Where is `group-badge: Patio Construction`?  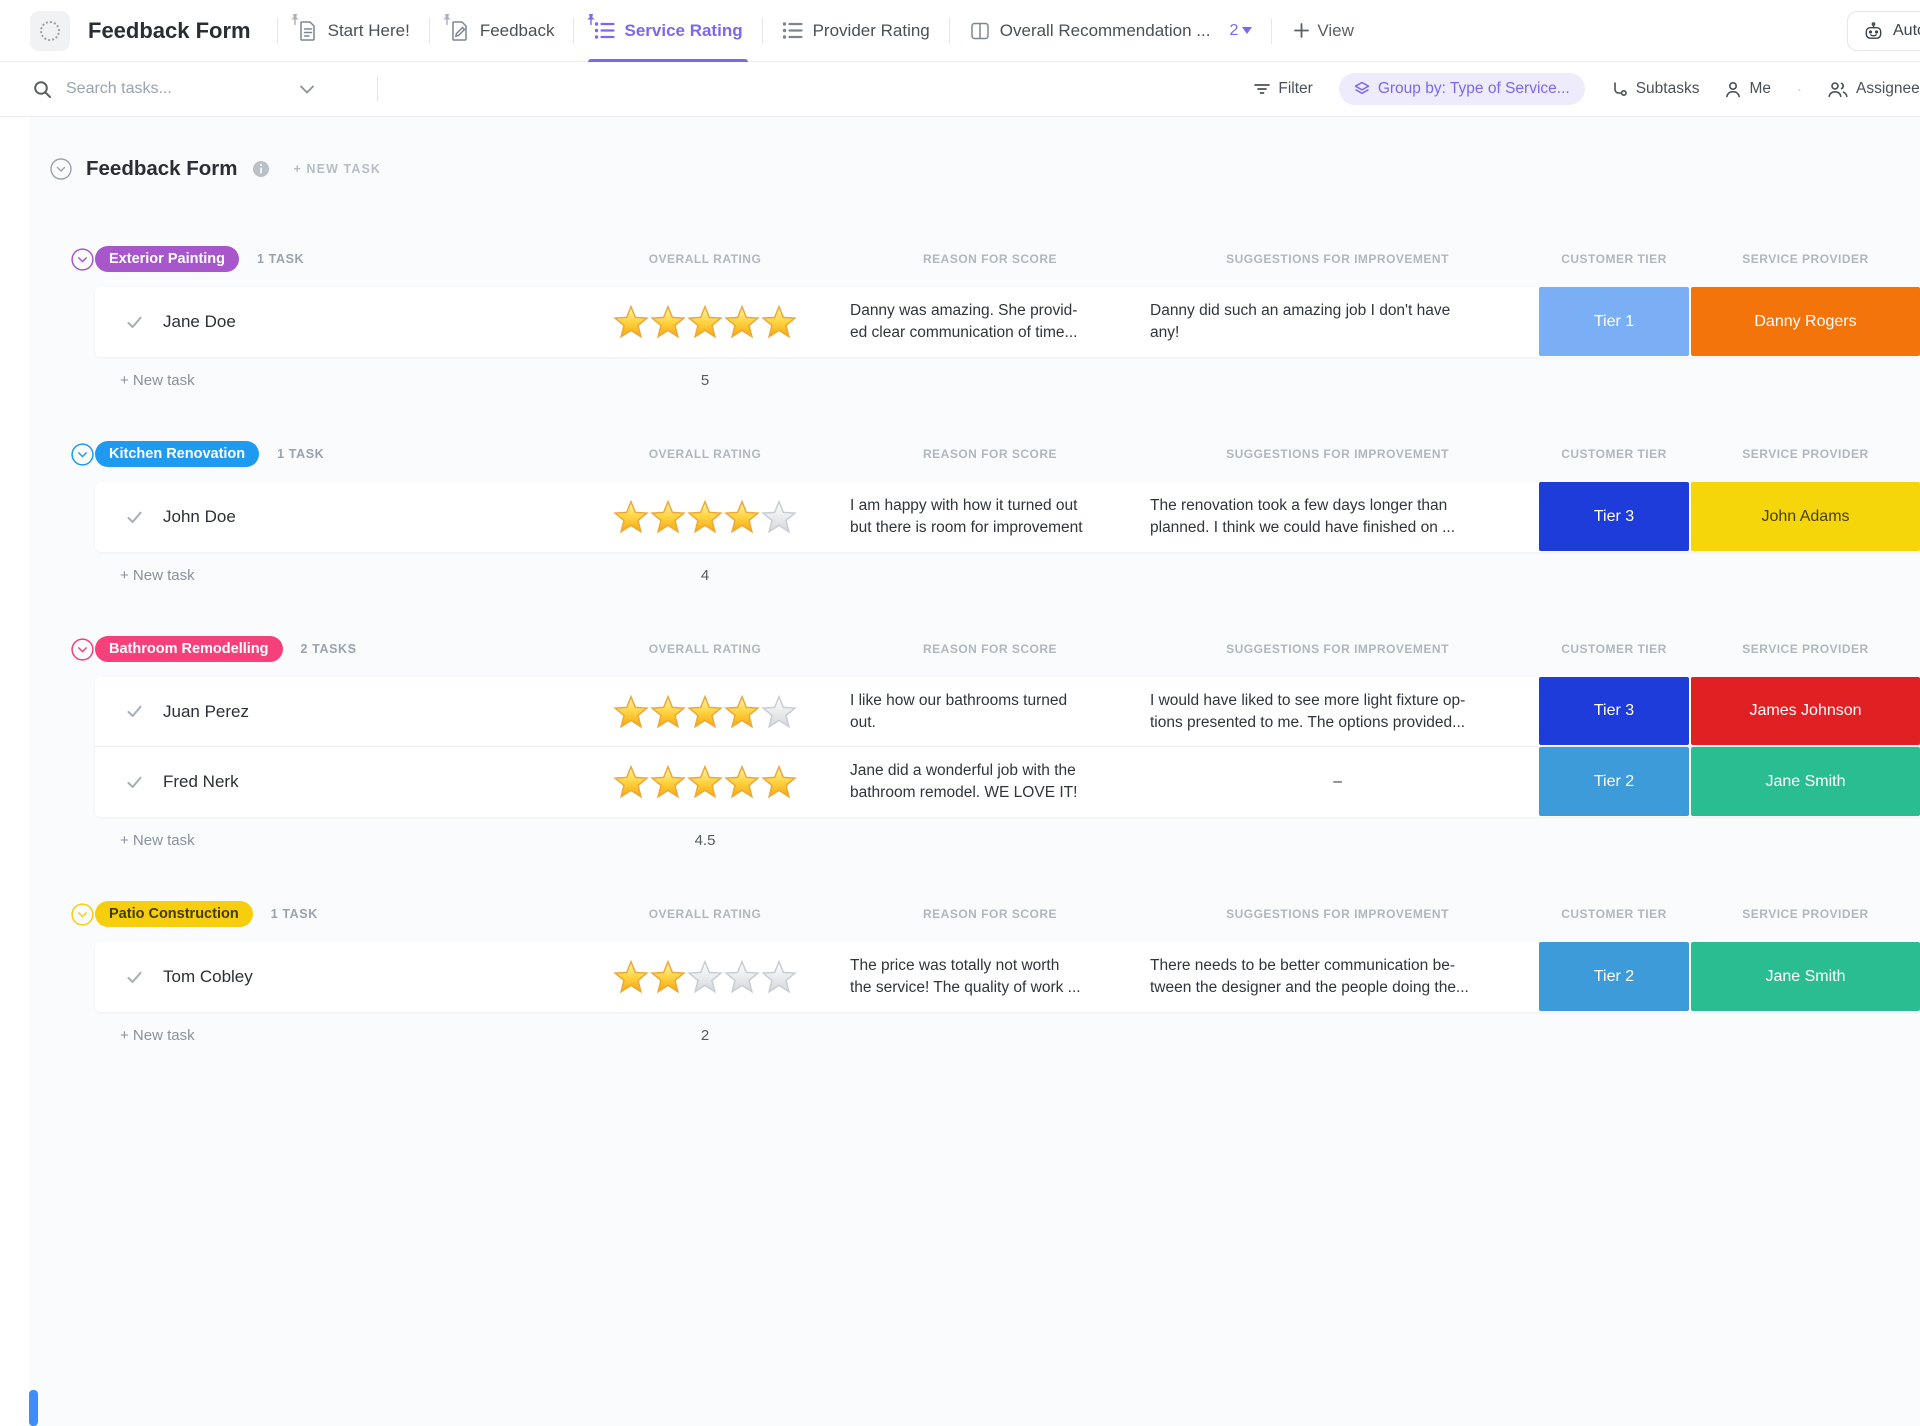
group-badge: Patio Construction is located at coordinates (174, 914).